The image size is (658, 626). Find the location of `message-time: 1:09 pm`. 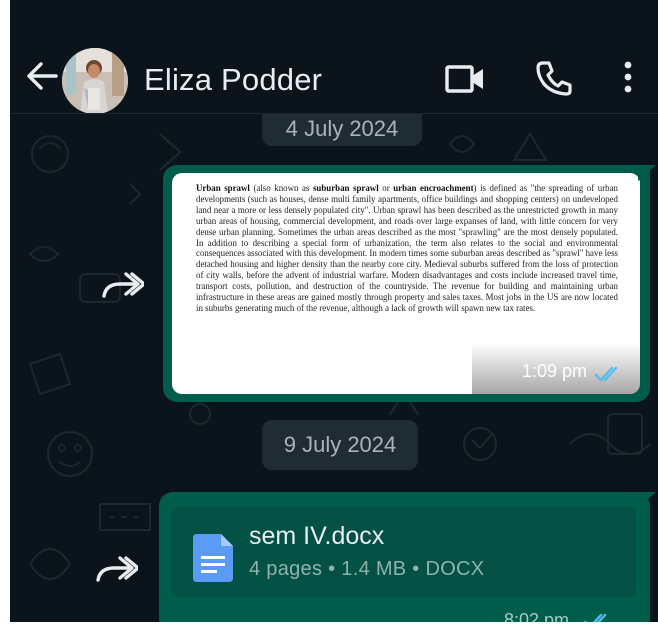

message-time: 1:09 pm is located at coordinates (555, 371).